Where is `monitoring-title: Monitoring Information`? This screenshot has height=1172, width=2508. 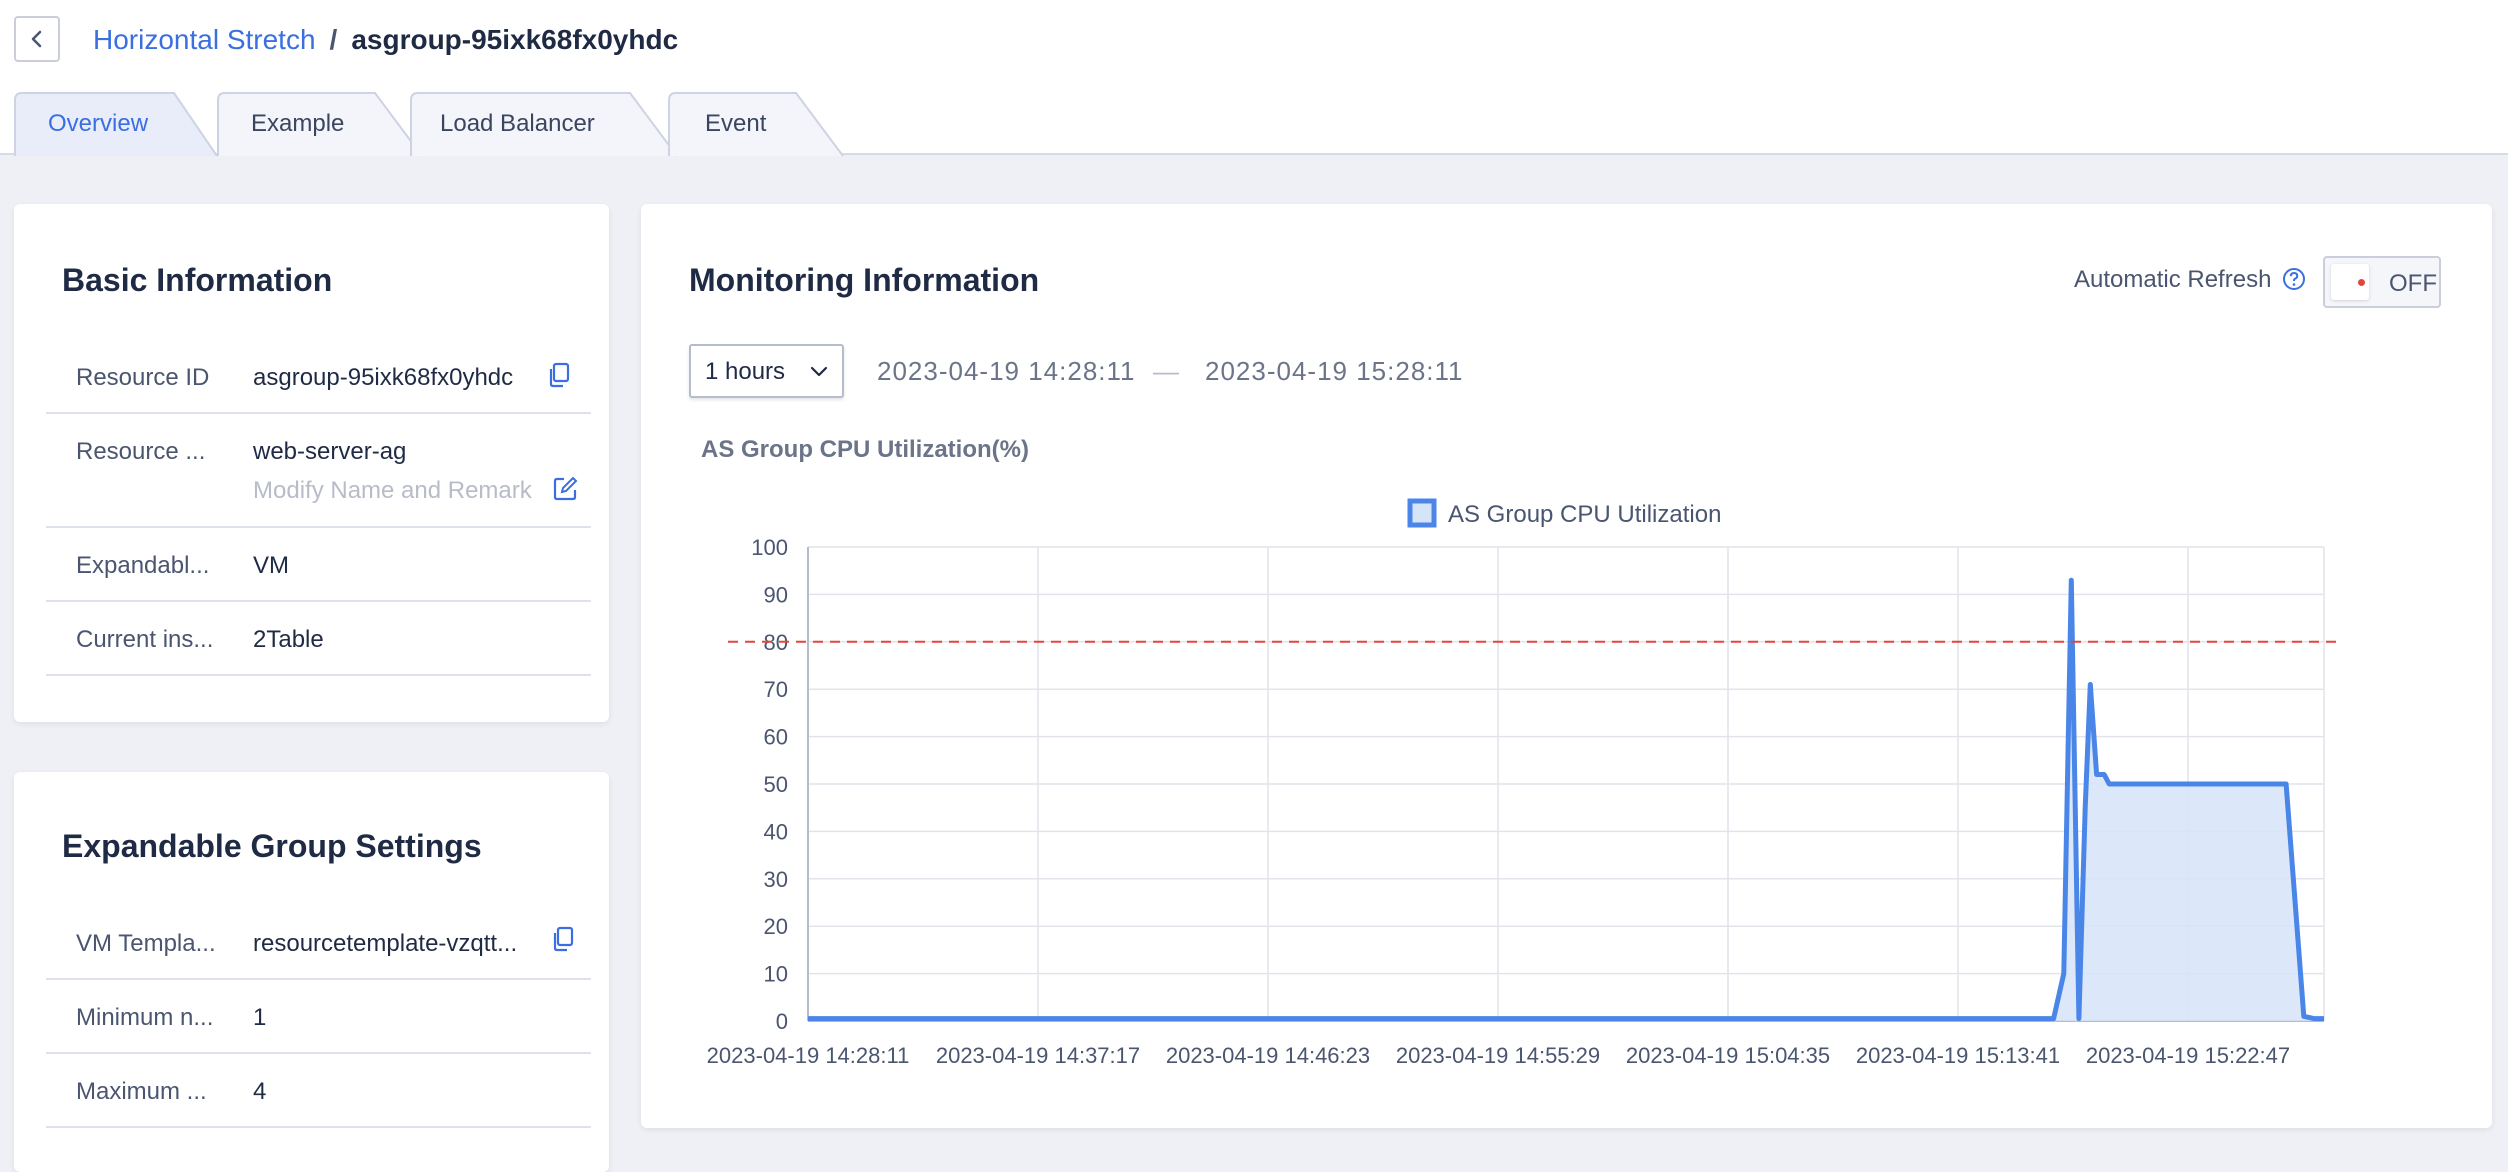
monitoring-title: Monitoring Information is located at coordinates (864, 280).